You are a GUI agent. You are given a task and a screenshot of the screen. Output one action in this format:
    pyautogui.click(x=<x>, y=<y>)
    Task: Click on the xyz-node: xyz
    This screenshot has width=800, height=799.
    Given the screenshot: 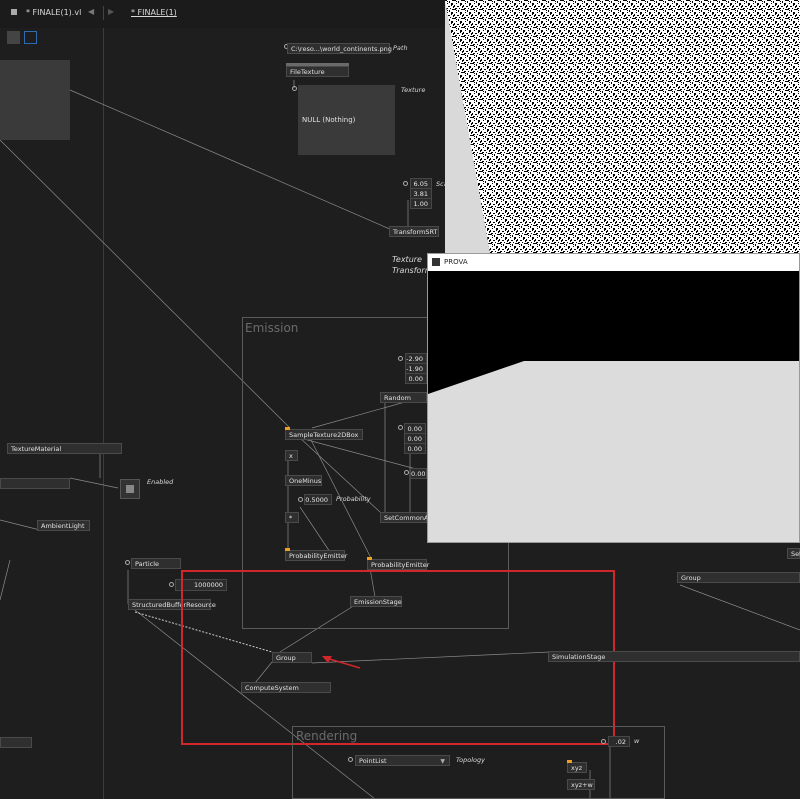 What is the action you would take?
    pyautogui.click(x=577, y=766)
    